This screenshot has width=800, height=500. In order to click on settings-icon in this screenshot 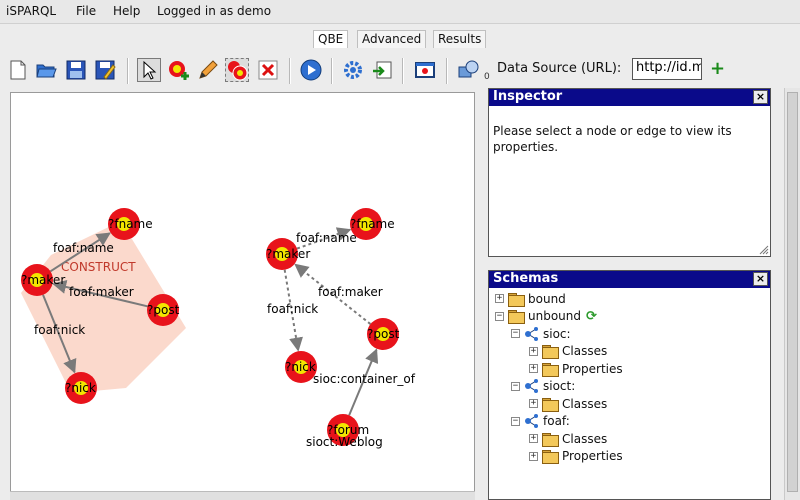, I will do `click(353, 70)`.